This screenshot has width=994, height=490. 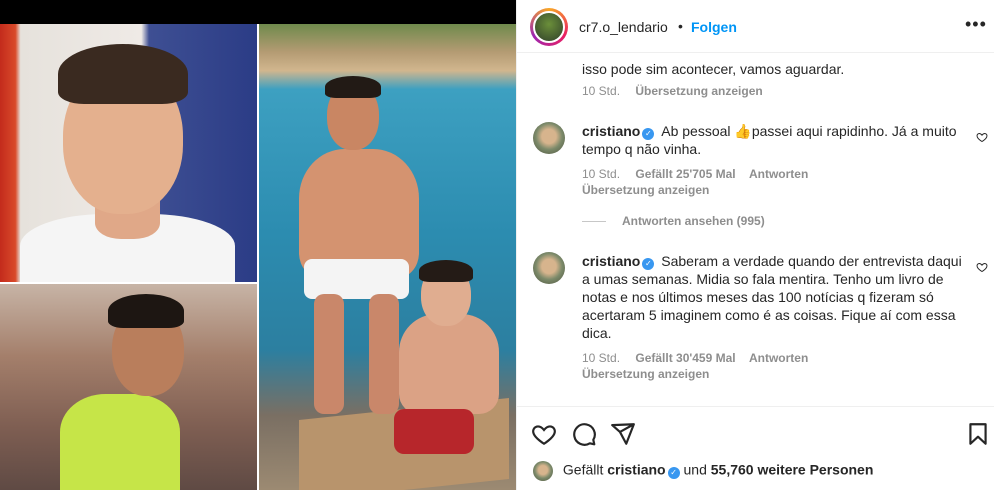 I want to click on replies-divider, so click(x=594, y=222).